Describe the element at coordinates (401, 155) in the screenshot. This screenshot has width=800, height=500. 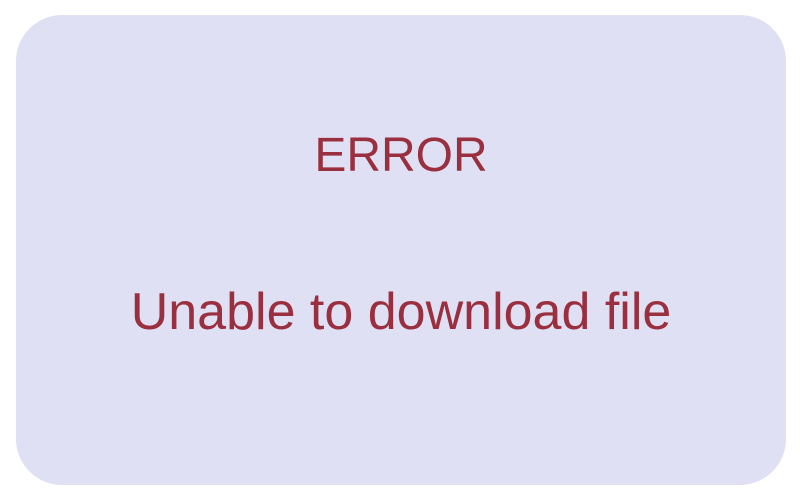
I see `error-title: ERROR` at that location.